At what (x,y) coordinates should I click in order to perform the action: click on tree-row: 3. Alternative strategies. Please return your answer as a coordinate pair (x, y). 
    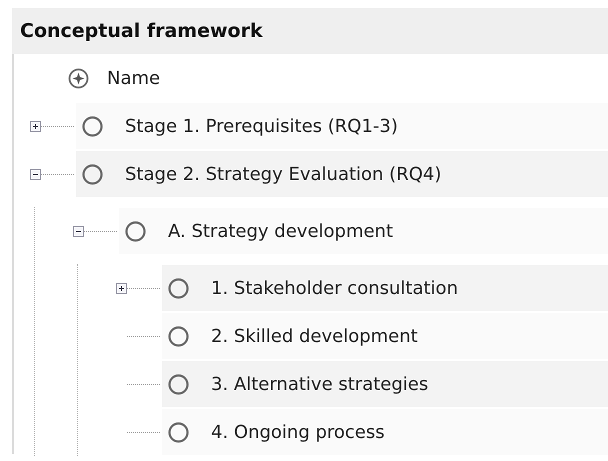
    Looking at the image, I should click on (385, 384).